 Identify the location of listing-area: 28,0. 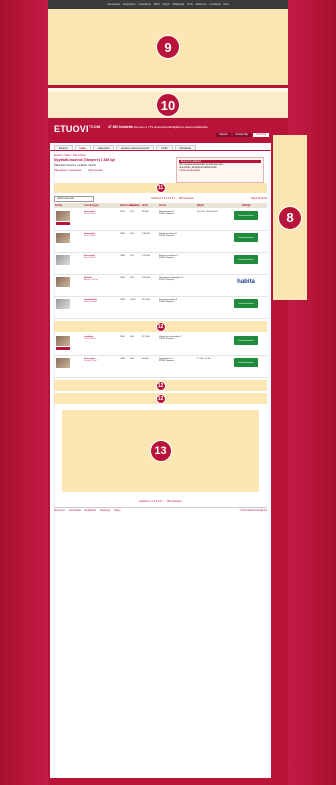
(132, 359).